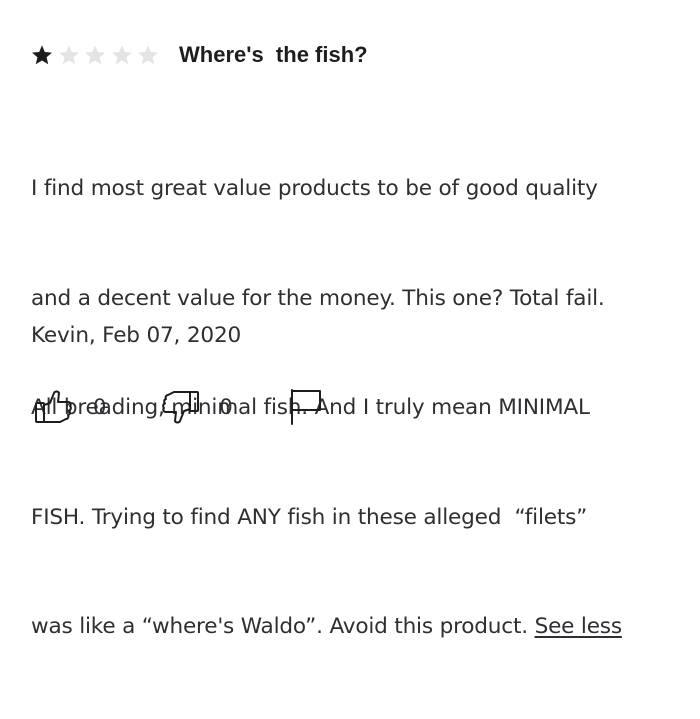  I want to click on flag-icon, so click(305, 407).